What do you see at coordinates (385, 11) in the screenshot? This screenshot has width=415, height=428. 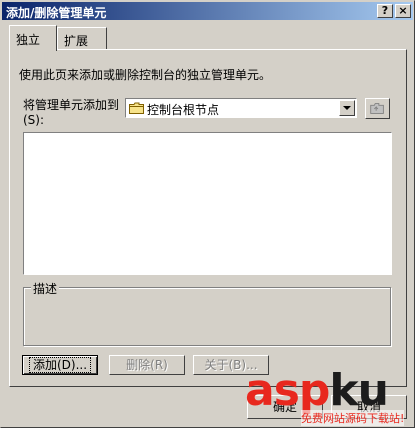 I see `help-button: ?` at bounding box center [385, 11].